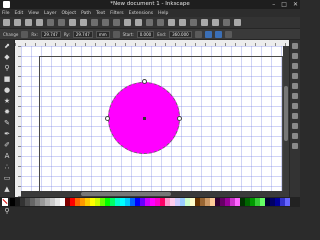  Describe the element at coordinates (160, 22) in the screenshot. I see `ungroup-icon` at that location.